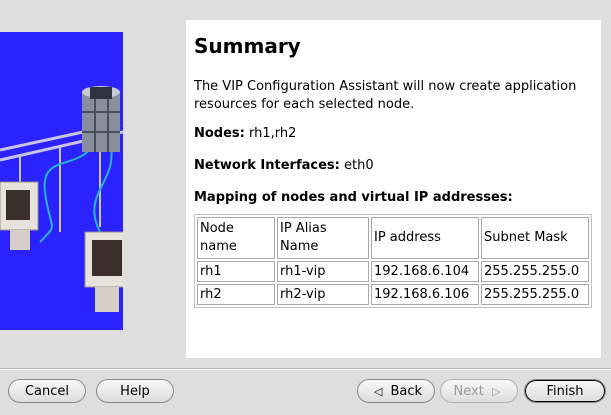 Image resolution: width=611 pixels, height=415 pixels. Describe the element at coordinates (305, 369) in the screenshot. I see `button-bar-separator` at that location.